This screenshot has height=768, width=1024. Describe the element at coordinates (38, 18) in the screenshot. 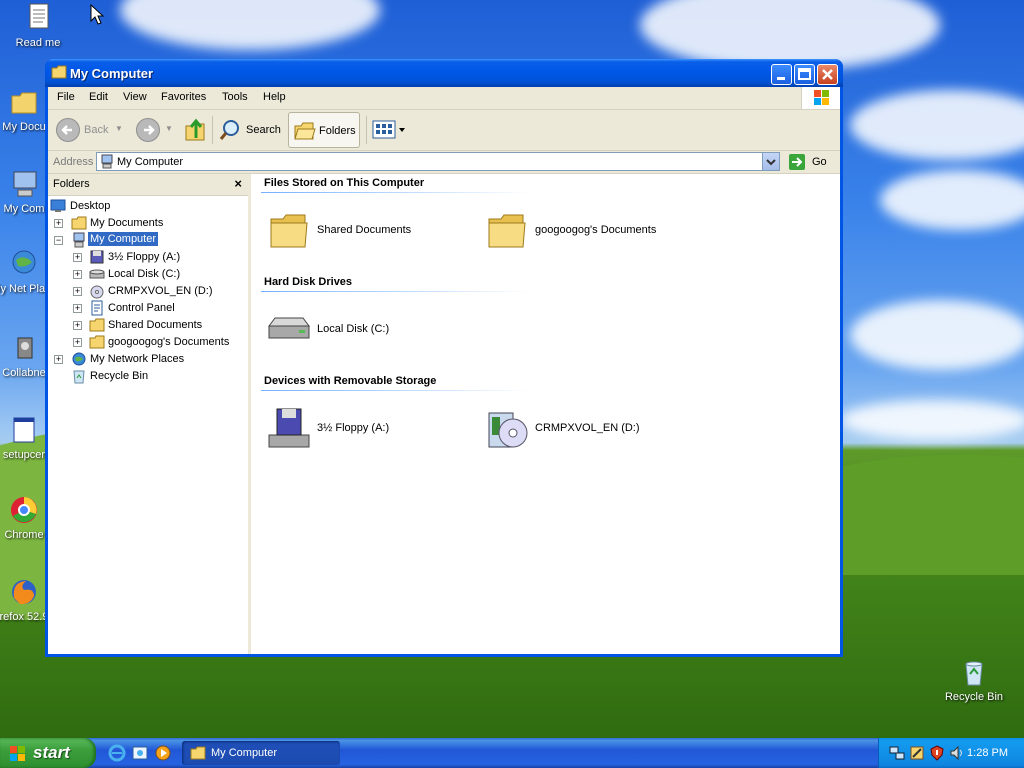

I see `text-document-icon` at that location.